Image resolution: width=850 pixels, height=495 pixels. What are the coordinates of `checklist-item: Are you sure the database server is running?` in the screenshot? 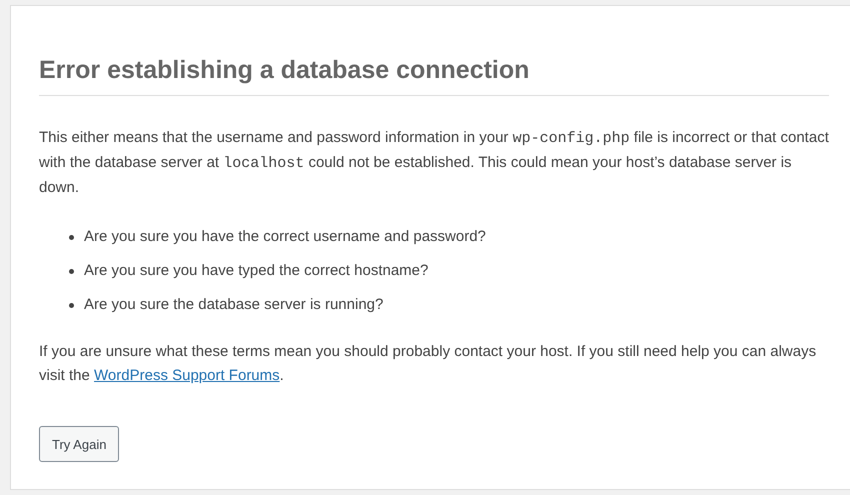 It's located at (234, 305).